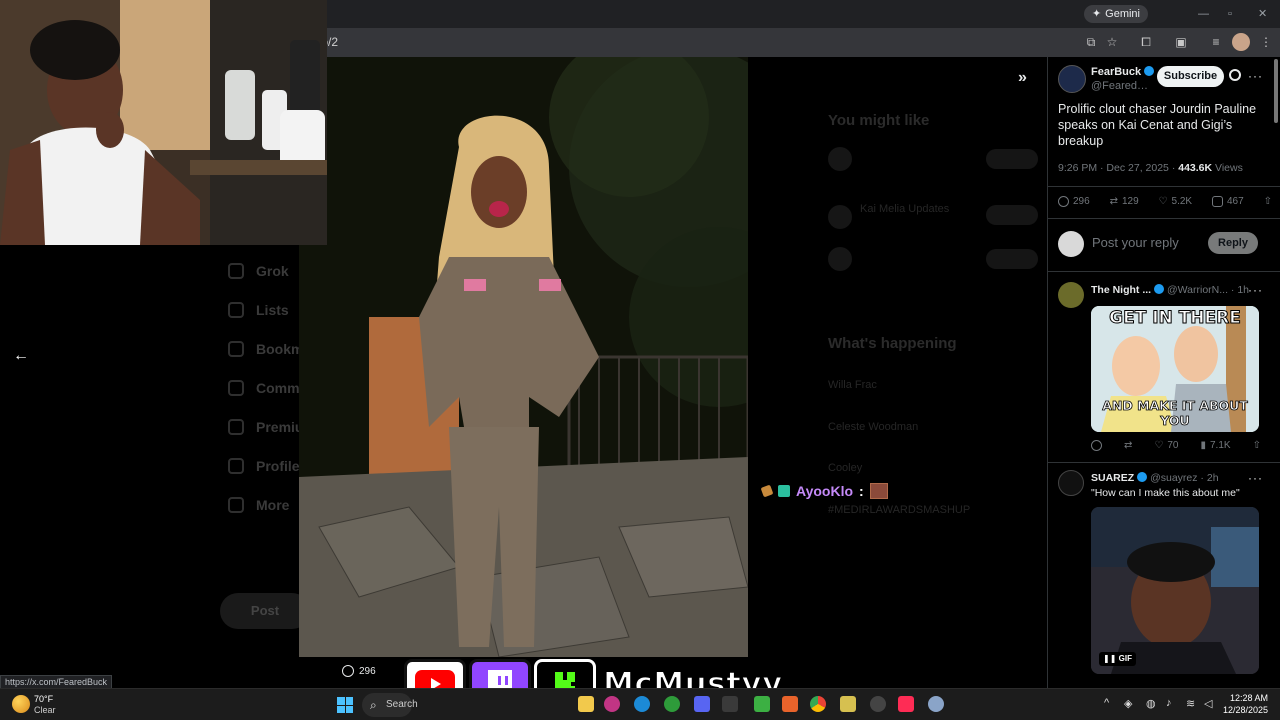 This screenshot has width=1280, height=720. What do you see at coordinates (612, 704) in the screenshot?
I see `instagram-icon` at bounding box center [612, 704].